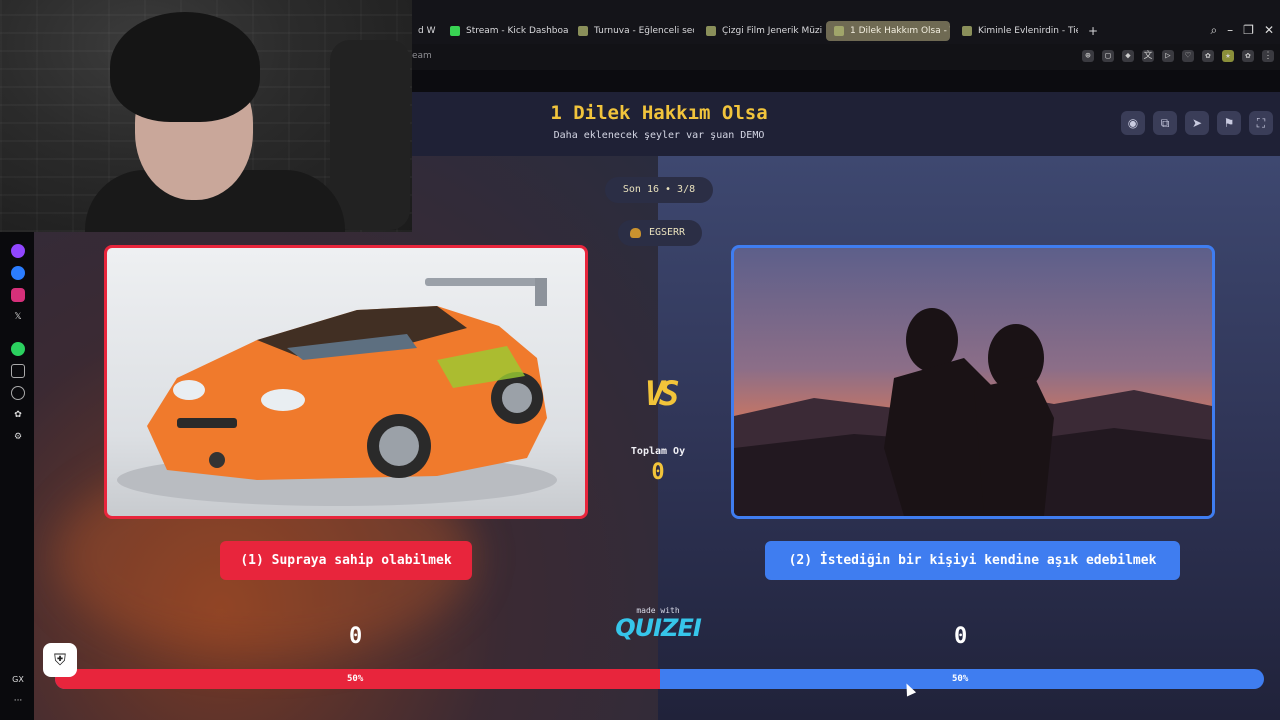  What do you see at coordinates (1197, 123) in the screenshot?
I see `send-icon: ➤` at bounding box center [1197, 123].